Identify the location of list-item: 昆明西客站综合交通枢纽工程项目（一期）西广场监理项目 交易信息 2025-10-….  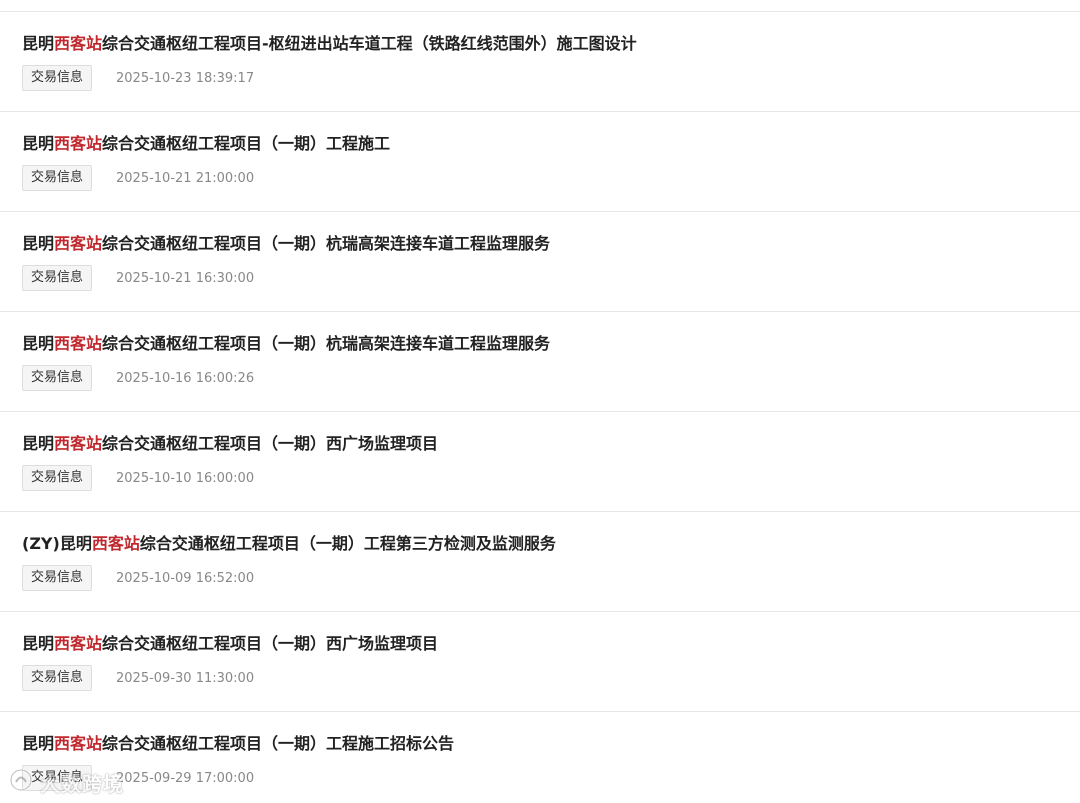
(540, 462).